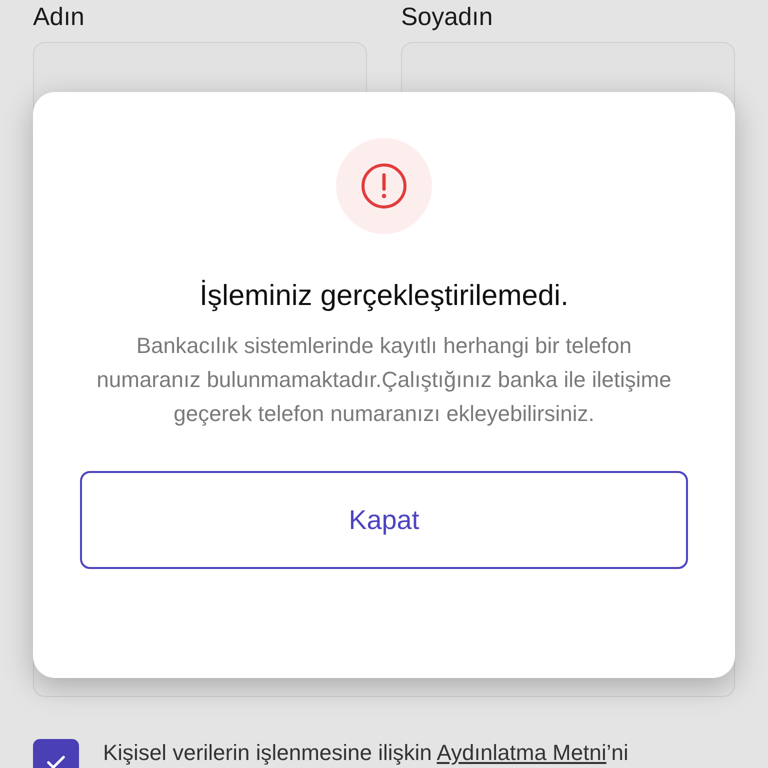  I want to click on field-label: Soyadın, so click(447, 17).